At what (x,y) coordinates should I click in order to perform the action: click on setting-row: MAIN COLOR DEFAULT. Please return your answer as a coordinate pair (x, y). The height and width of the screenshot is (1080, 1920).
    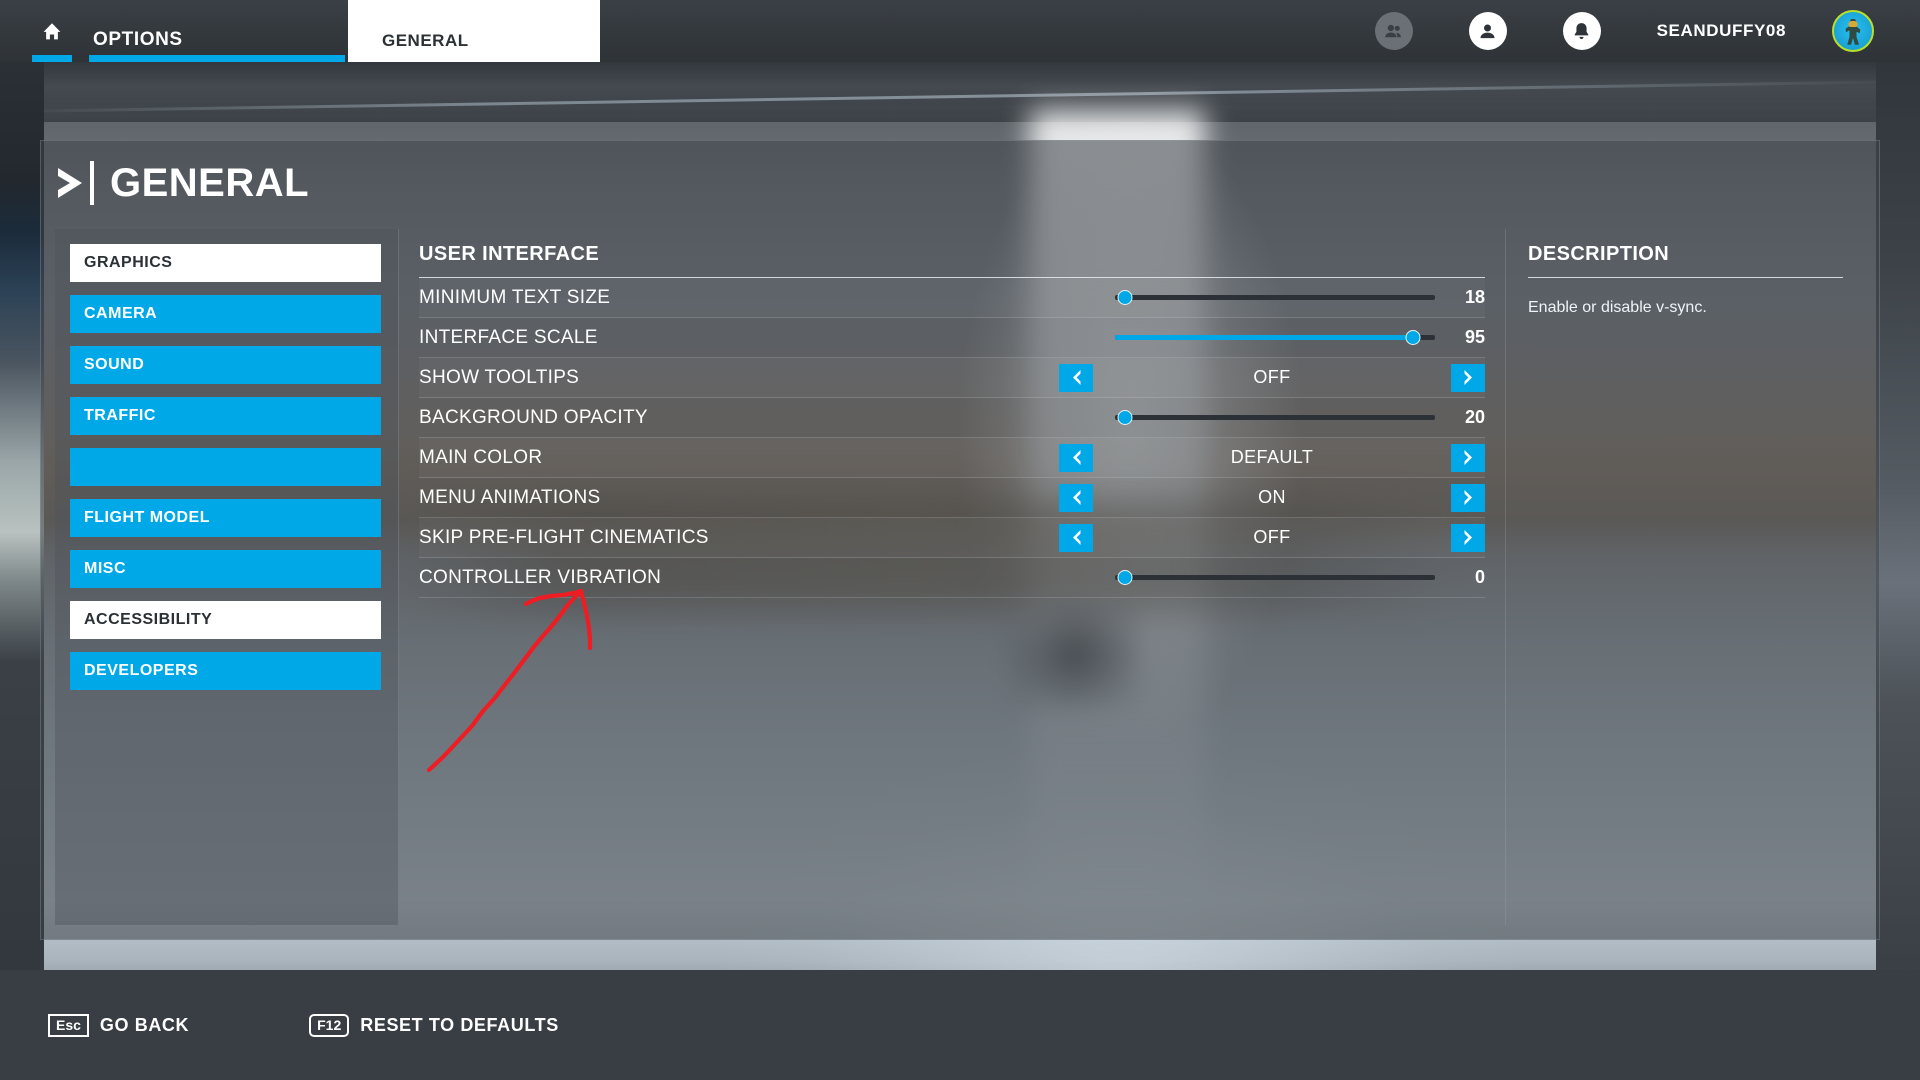
    Looking at the image, I should click on (952, 458).